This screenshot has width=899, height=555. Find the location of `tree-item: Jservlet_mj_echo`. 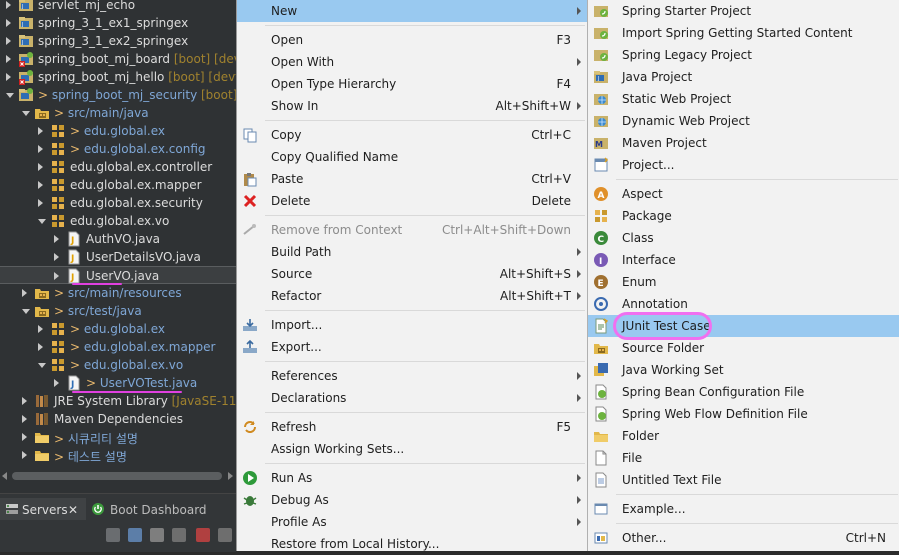

tree-item: Jservlet_mj_echo is located at coordinates (118, 7).